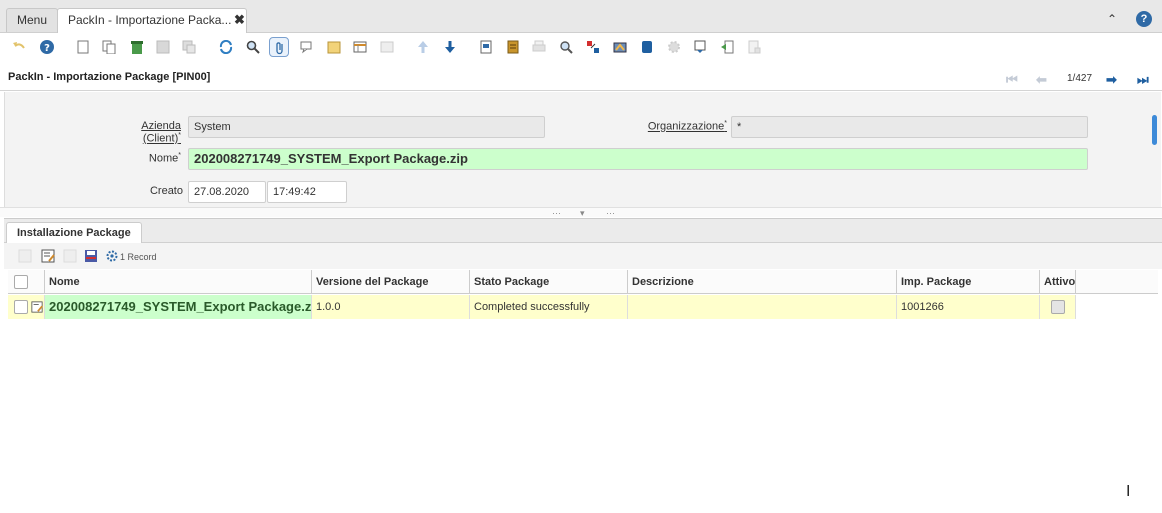 The height and width of the screenshot is (513, 1162). I want to click on delete-detail-icon, so click(70, 256).